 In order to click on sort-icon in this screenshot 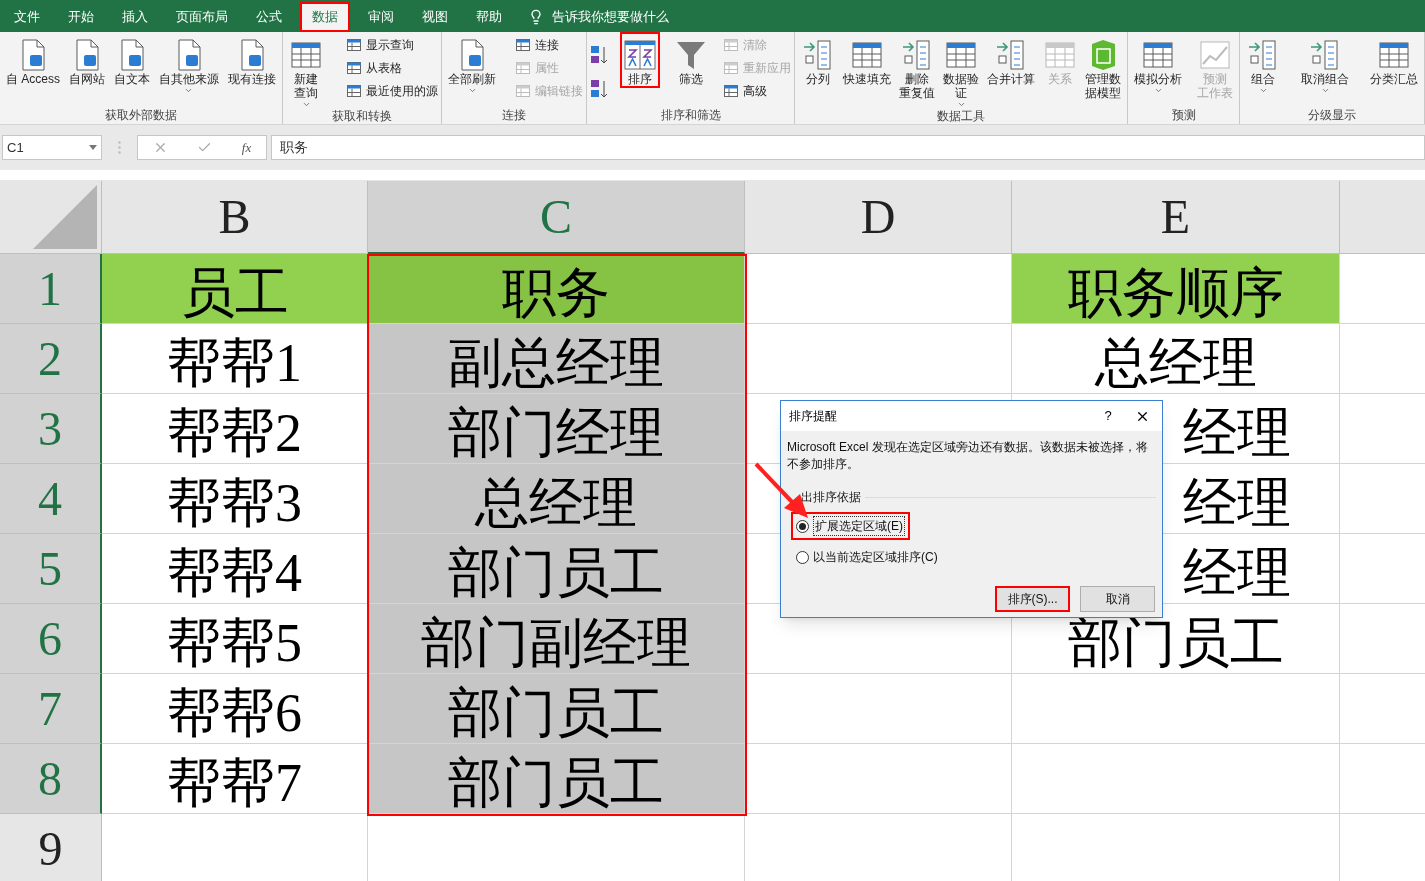, I will do `click(639, 55)`.